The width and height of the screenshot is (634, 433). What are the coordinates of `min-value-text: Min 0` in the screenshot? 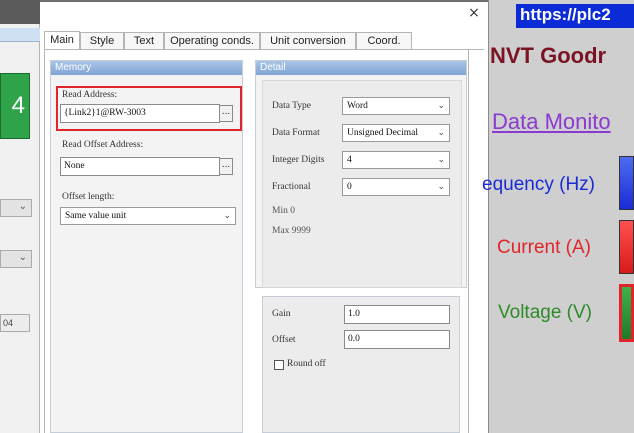 It's located at (283, 211).